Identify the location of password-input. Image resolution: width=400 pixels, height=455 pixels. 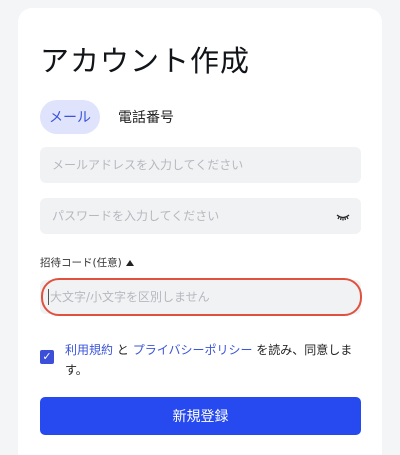
(189, 216).